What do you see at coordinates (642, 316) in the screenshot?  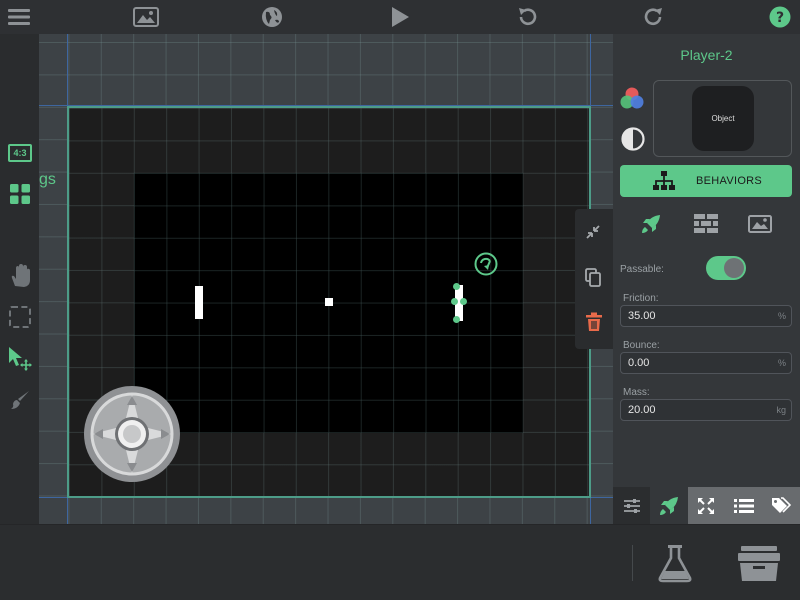 I see `friction-value: 35.00` at bounding box center [642, 316].